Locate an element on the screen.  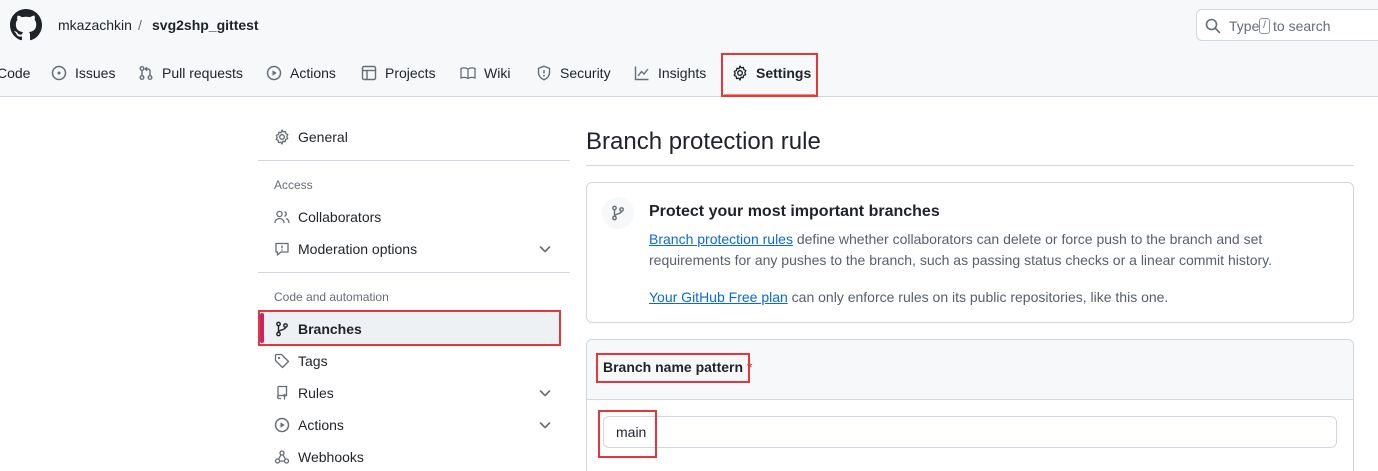
people-icon is located at coordinates (282, 217).